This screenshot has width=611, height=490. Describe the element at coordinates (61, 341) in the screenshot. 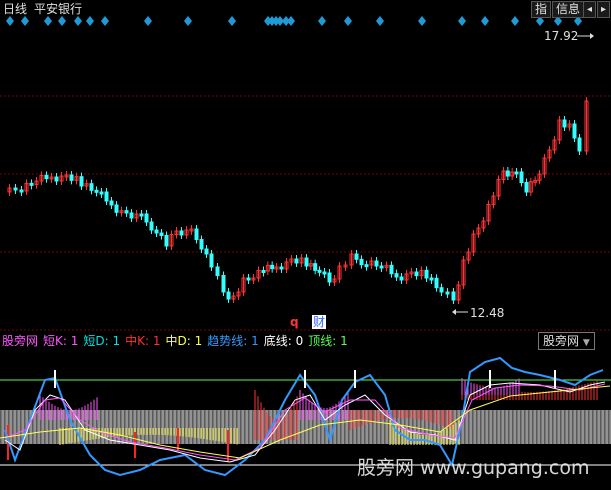

I see `legend-short-k: 短K: 1` at that location.